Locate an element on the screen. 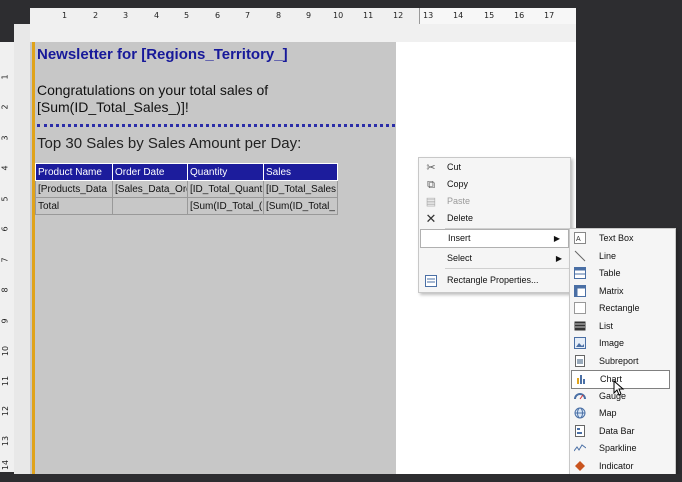 The image size is (682, 482). menu-item-label: Insert is located at coordinates (459, 238).